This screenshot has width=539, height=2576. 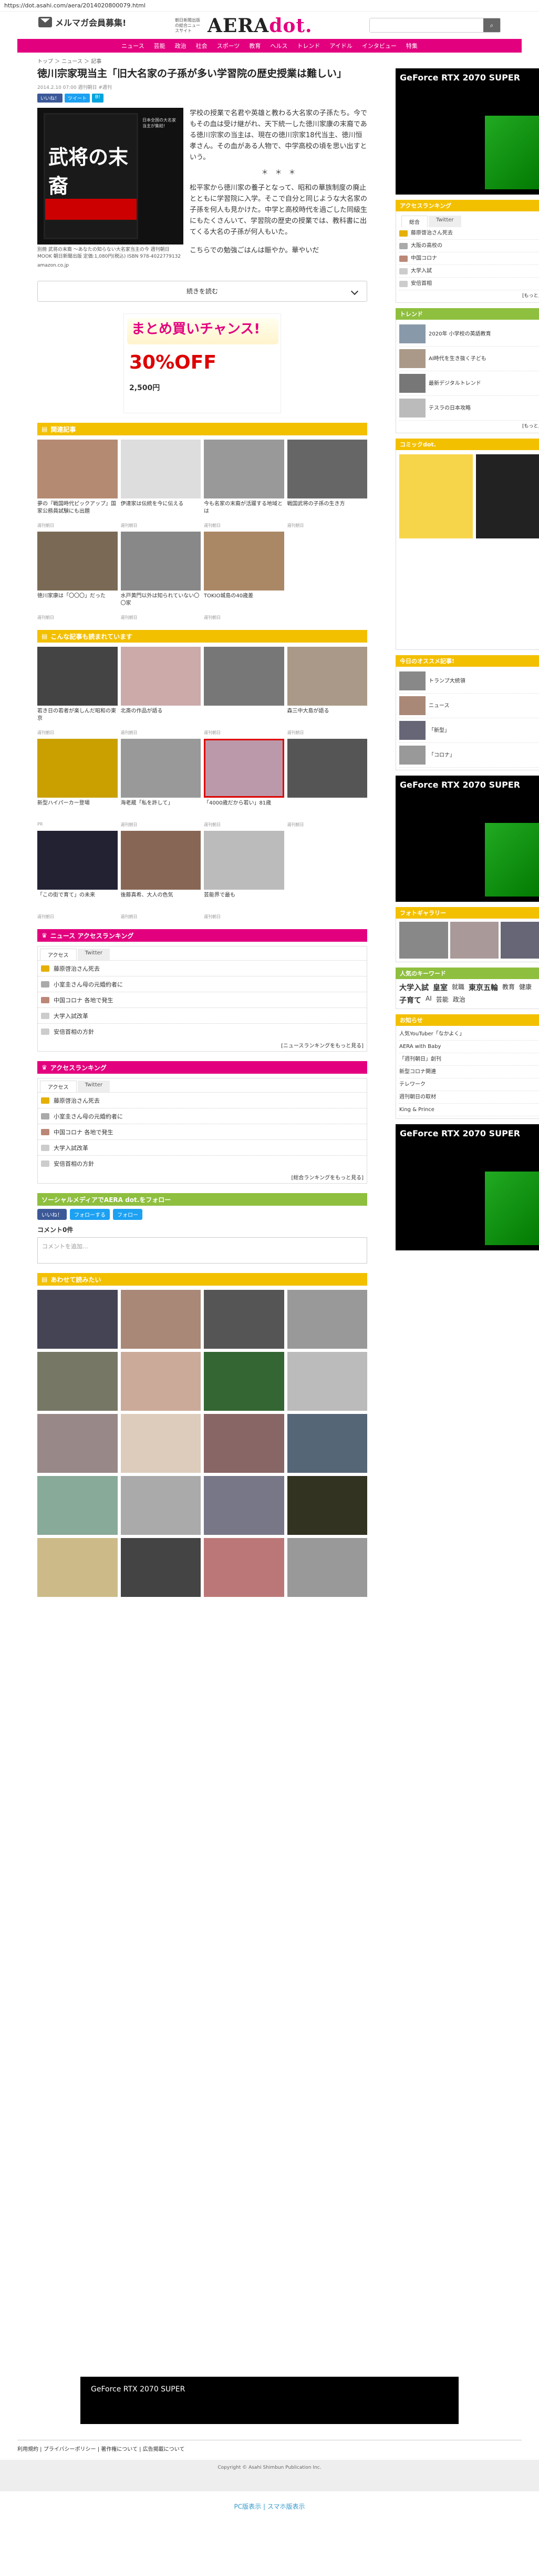 What do you see at coordinates (484, 987) in the screenshot?
I see `tag: 東京五輪` at bounding box center [484, 987].